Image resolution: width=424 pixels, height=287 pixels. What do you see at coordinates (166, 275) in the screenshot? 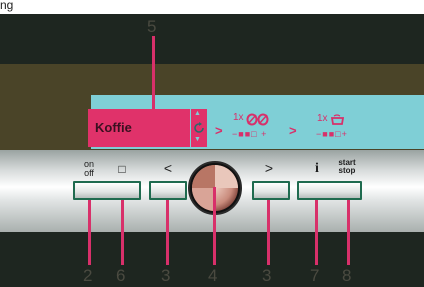
I see `callout-number-prev: 3` at bounding box center [166, 275].